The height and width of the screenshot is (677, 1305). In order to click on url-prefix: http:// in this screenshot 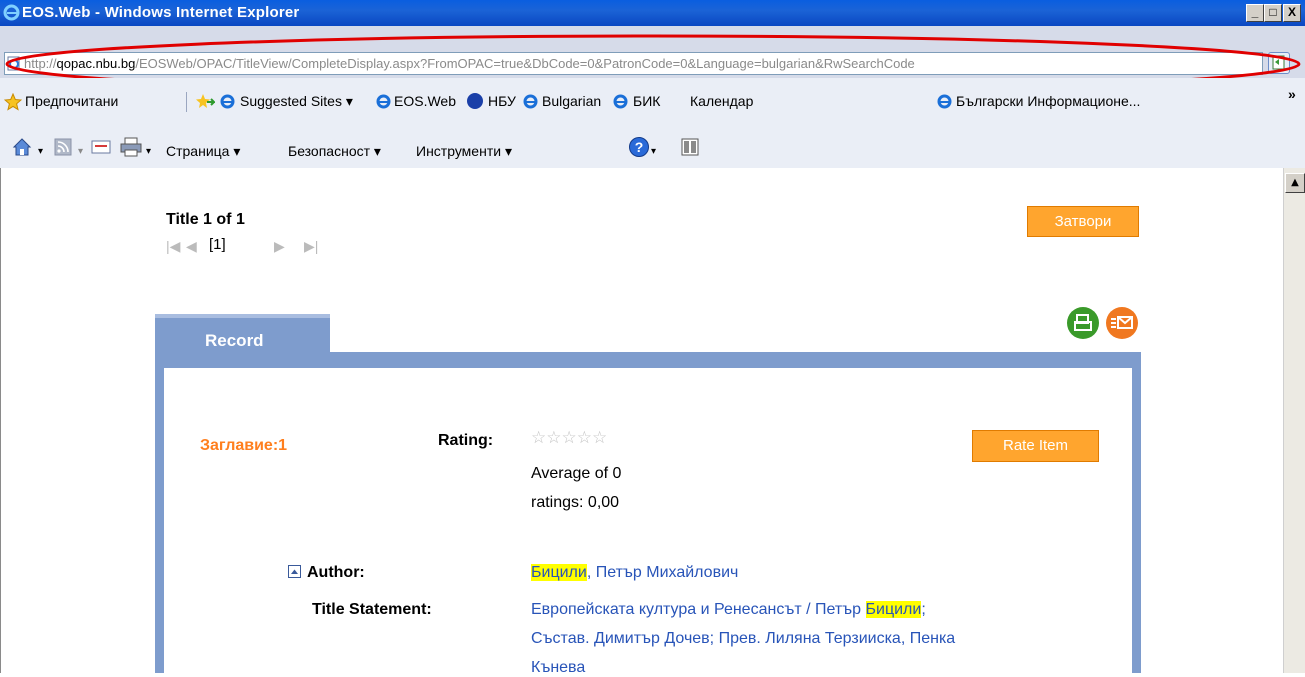, I will do `click(40, 63)`.